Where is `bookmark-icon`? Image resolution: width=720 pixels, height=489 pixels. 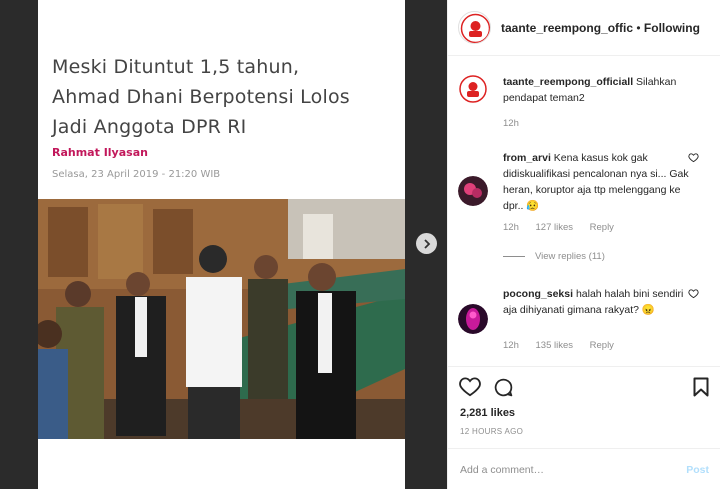 bookmark-icon is located at coordinates (701, 387).